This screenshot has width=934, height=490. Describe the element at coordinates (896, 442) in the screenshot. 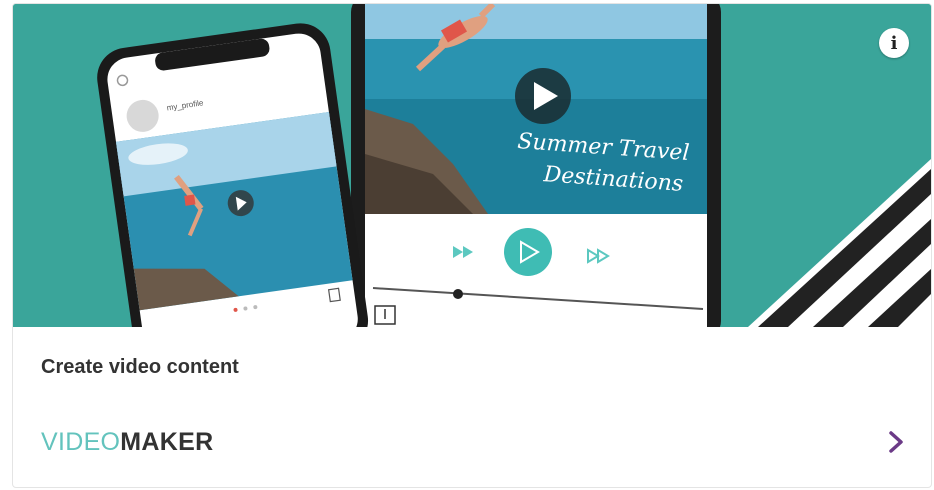

I see `chevron-right-icon` at that location.